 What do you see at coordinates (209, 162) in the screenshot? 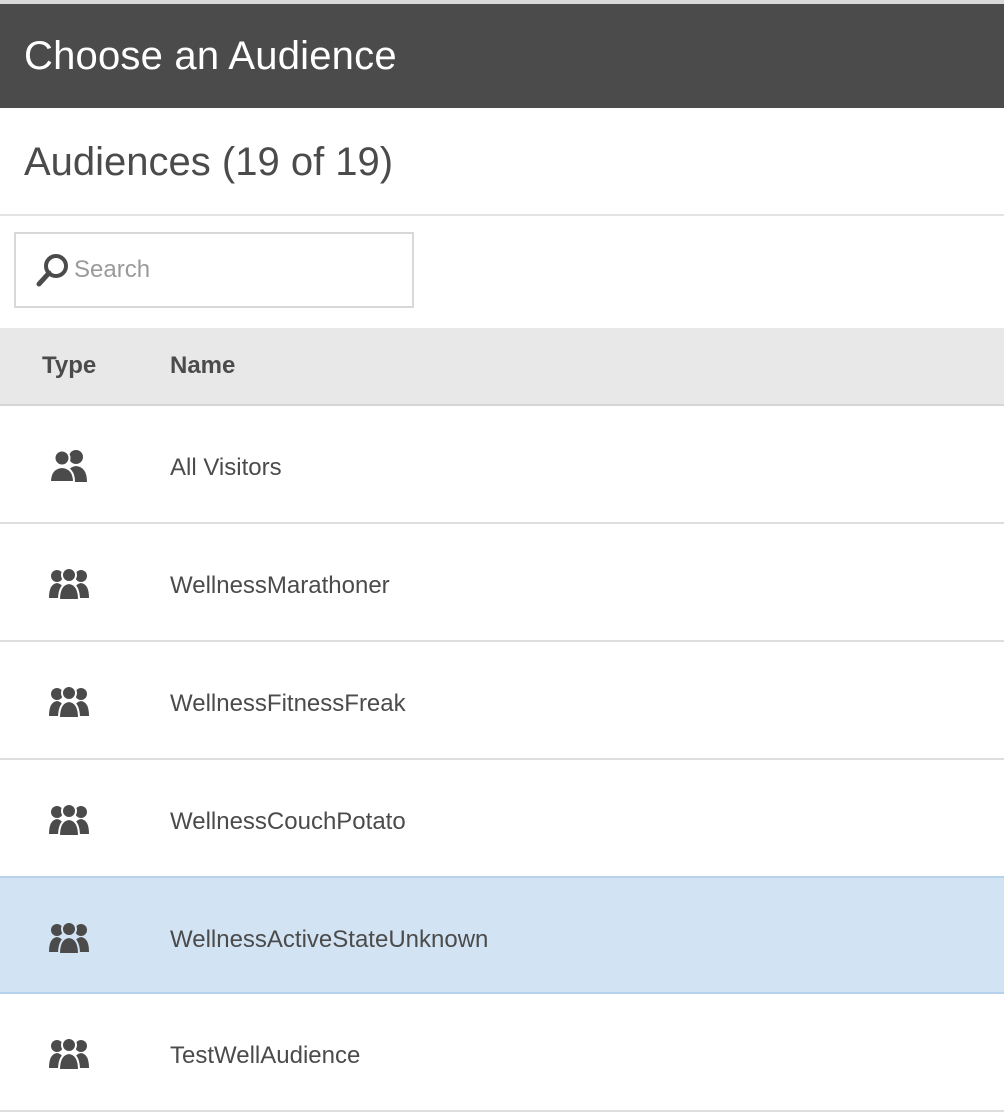
I see `audiences-count-title: Audiences (19 of 19)` at bounding box center [209, 162].